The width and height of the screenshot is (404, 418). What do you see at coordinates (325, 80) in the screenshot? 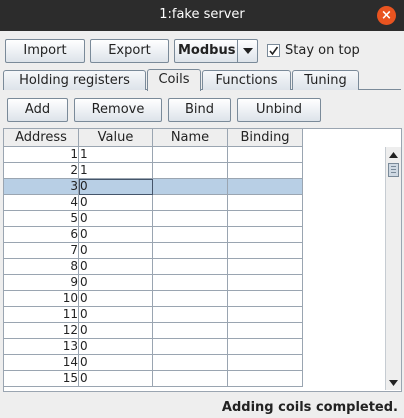
I see `tab-tuning: Tuning` at bounding box center [325, 80].